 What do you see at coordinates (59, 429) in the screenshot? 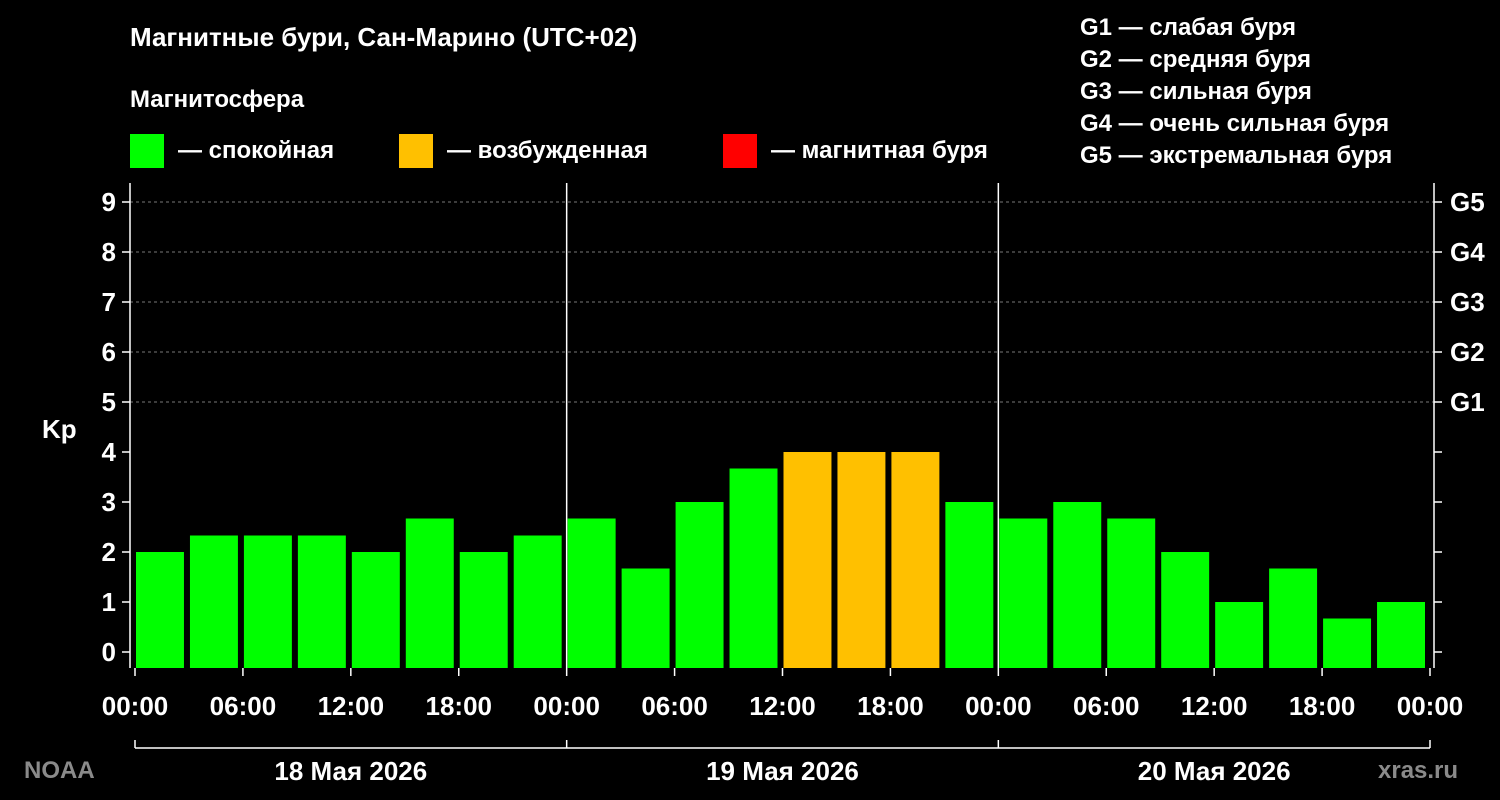
I see `y-axis-label: Kp` at bounding box center [59, 429].